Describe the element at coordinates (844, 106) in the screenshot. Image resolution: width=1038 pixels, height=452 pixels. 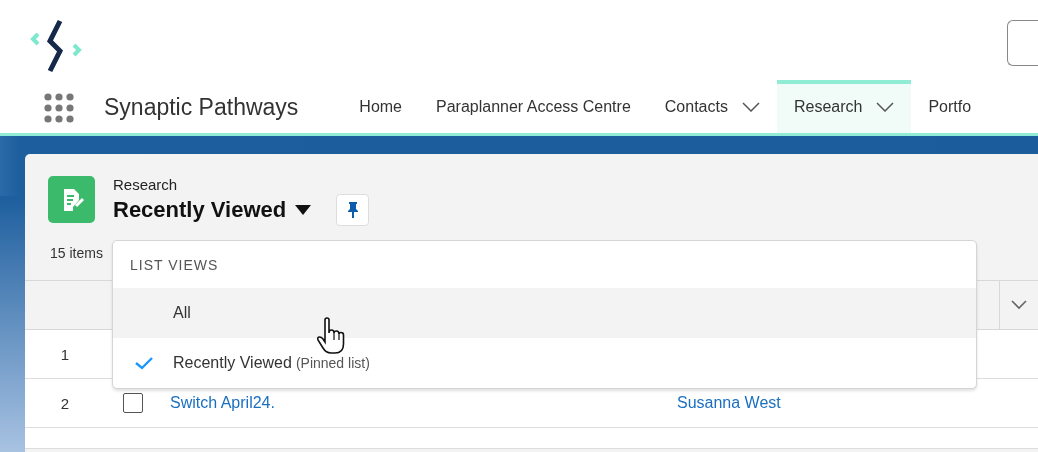
I see `nav-tab: Research` at that location.